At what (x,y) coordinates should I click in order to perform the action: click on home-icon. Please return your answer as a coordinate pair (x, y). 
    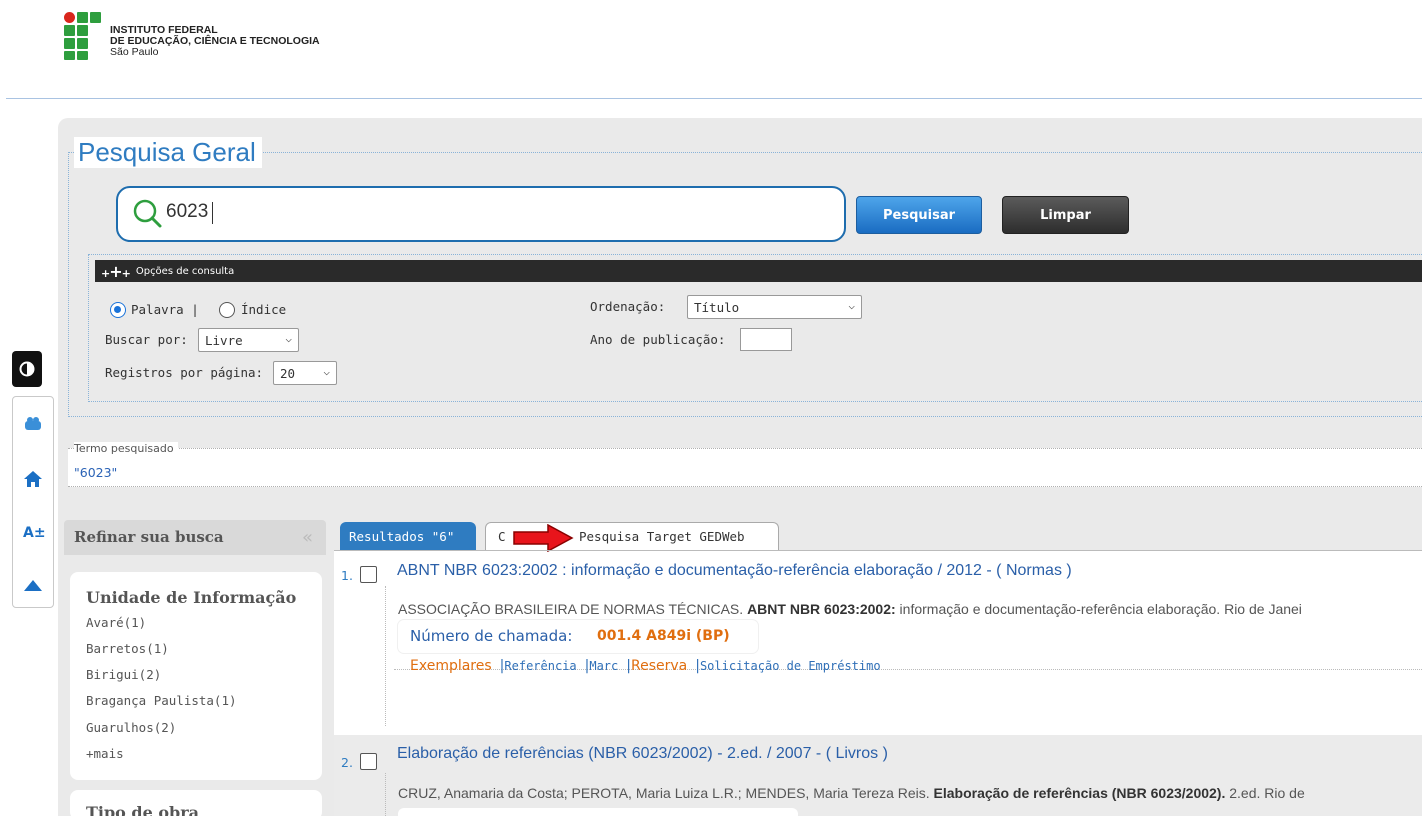
    Looking at the image, I should click on (33, 479).